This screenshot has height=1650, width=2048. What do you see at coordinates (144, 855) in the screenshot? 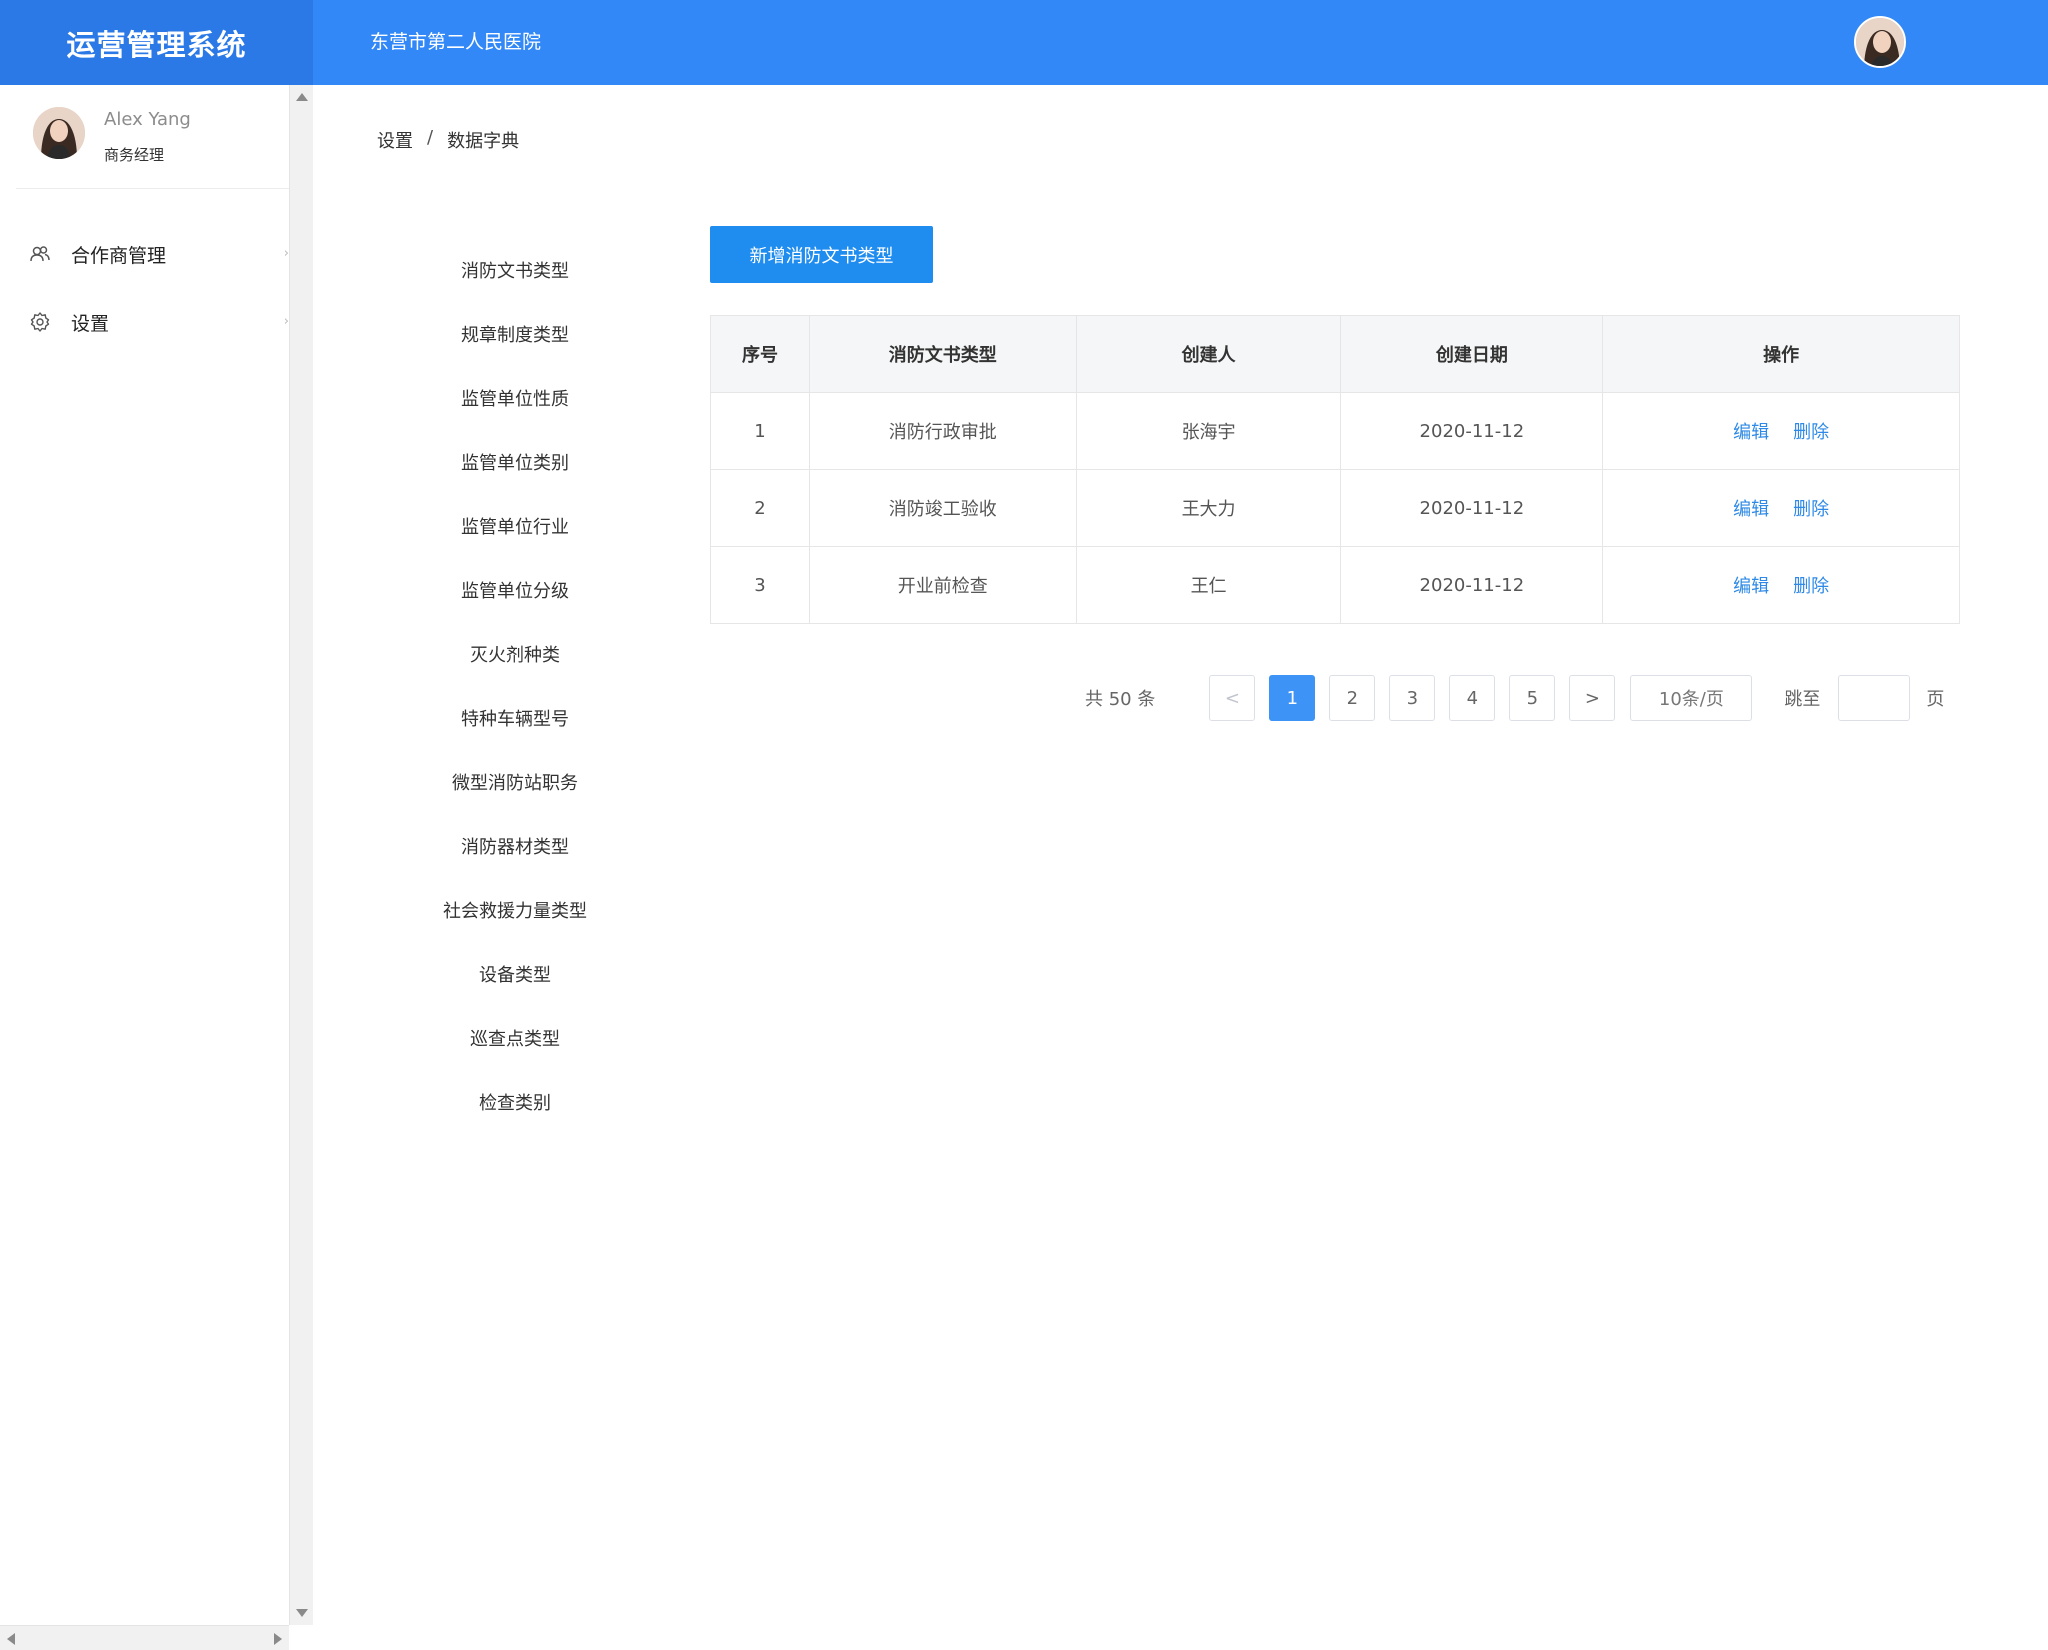
I see `sidebar: Alex Yang 商务经理 合作商管理 › 设置 ›` at bounding box center [144, 855].